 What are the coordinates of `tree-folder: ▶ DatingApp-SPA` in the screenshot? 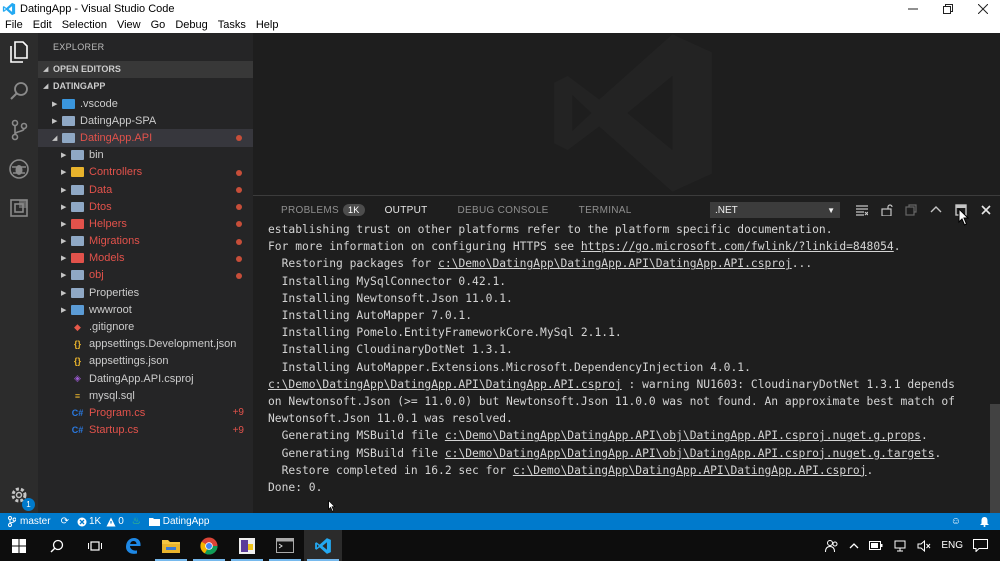 It's located at (145, 120).